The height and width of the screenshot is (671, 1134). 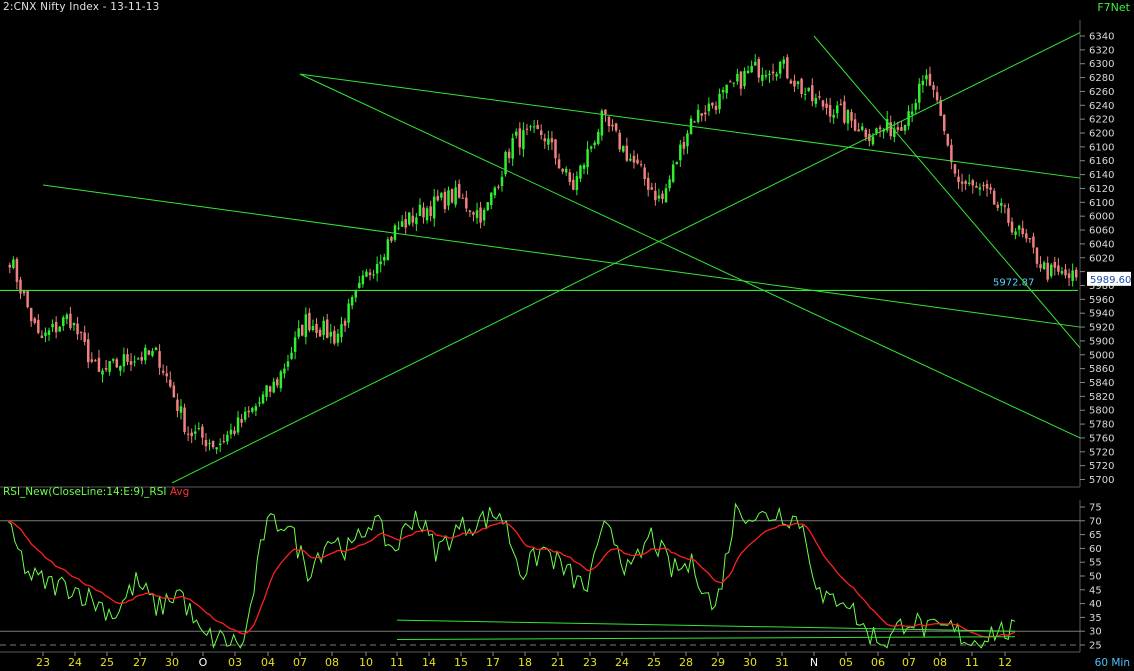 What do you see at coordinates (1005, 662) in the screenshot?
I see `date-label: 12` at bounding box center [1005, 662].